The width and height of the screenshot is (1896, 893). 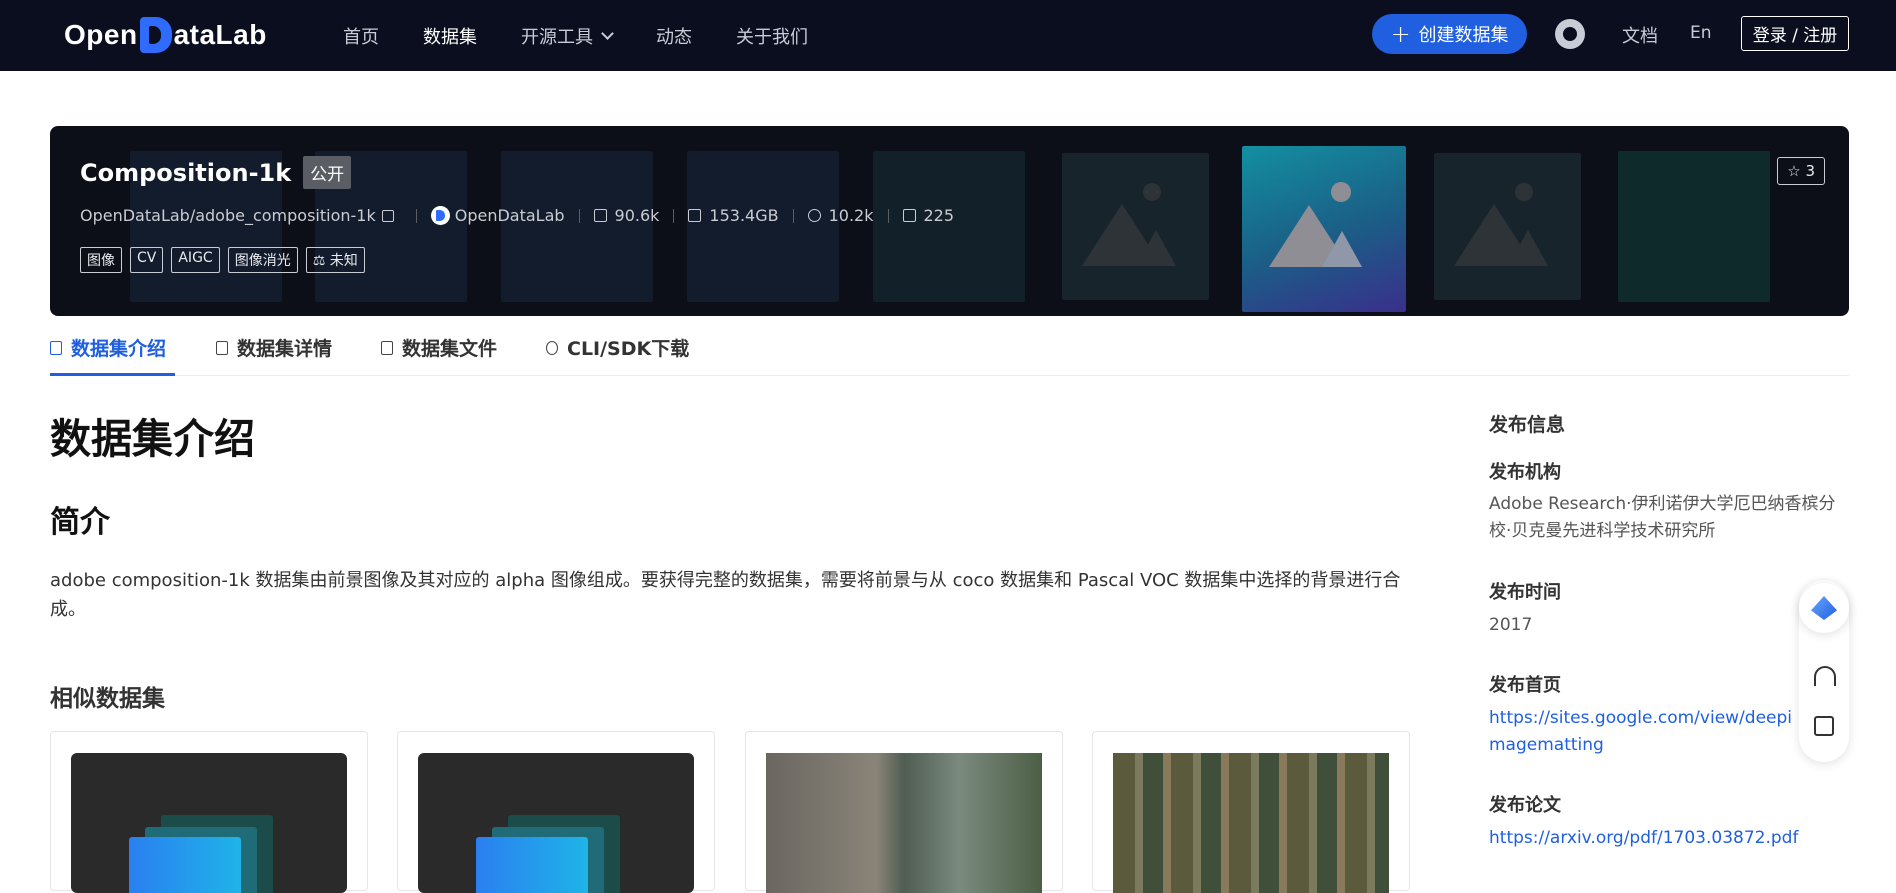 I want to click on star-icon: ☆, so click(x=1796, y=171).